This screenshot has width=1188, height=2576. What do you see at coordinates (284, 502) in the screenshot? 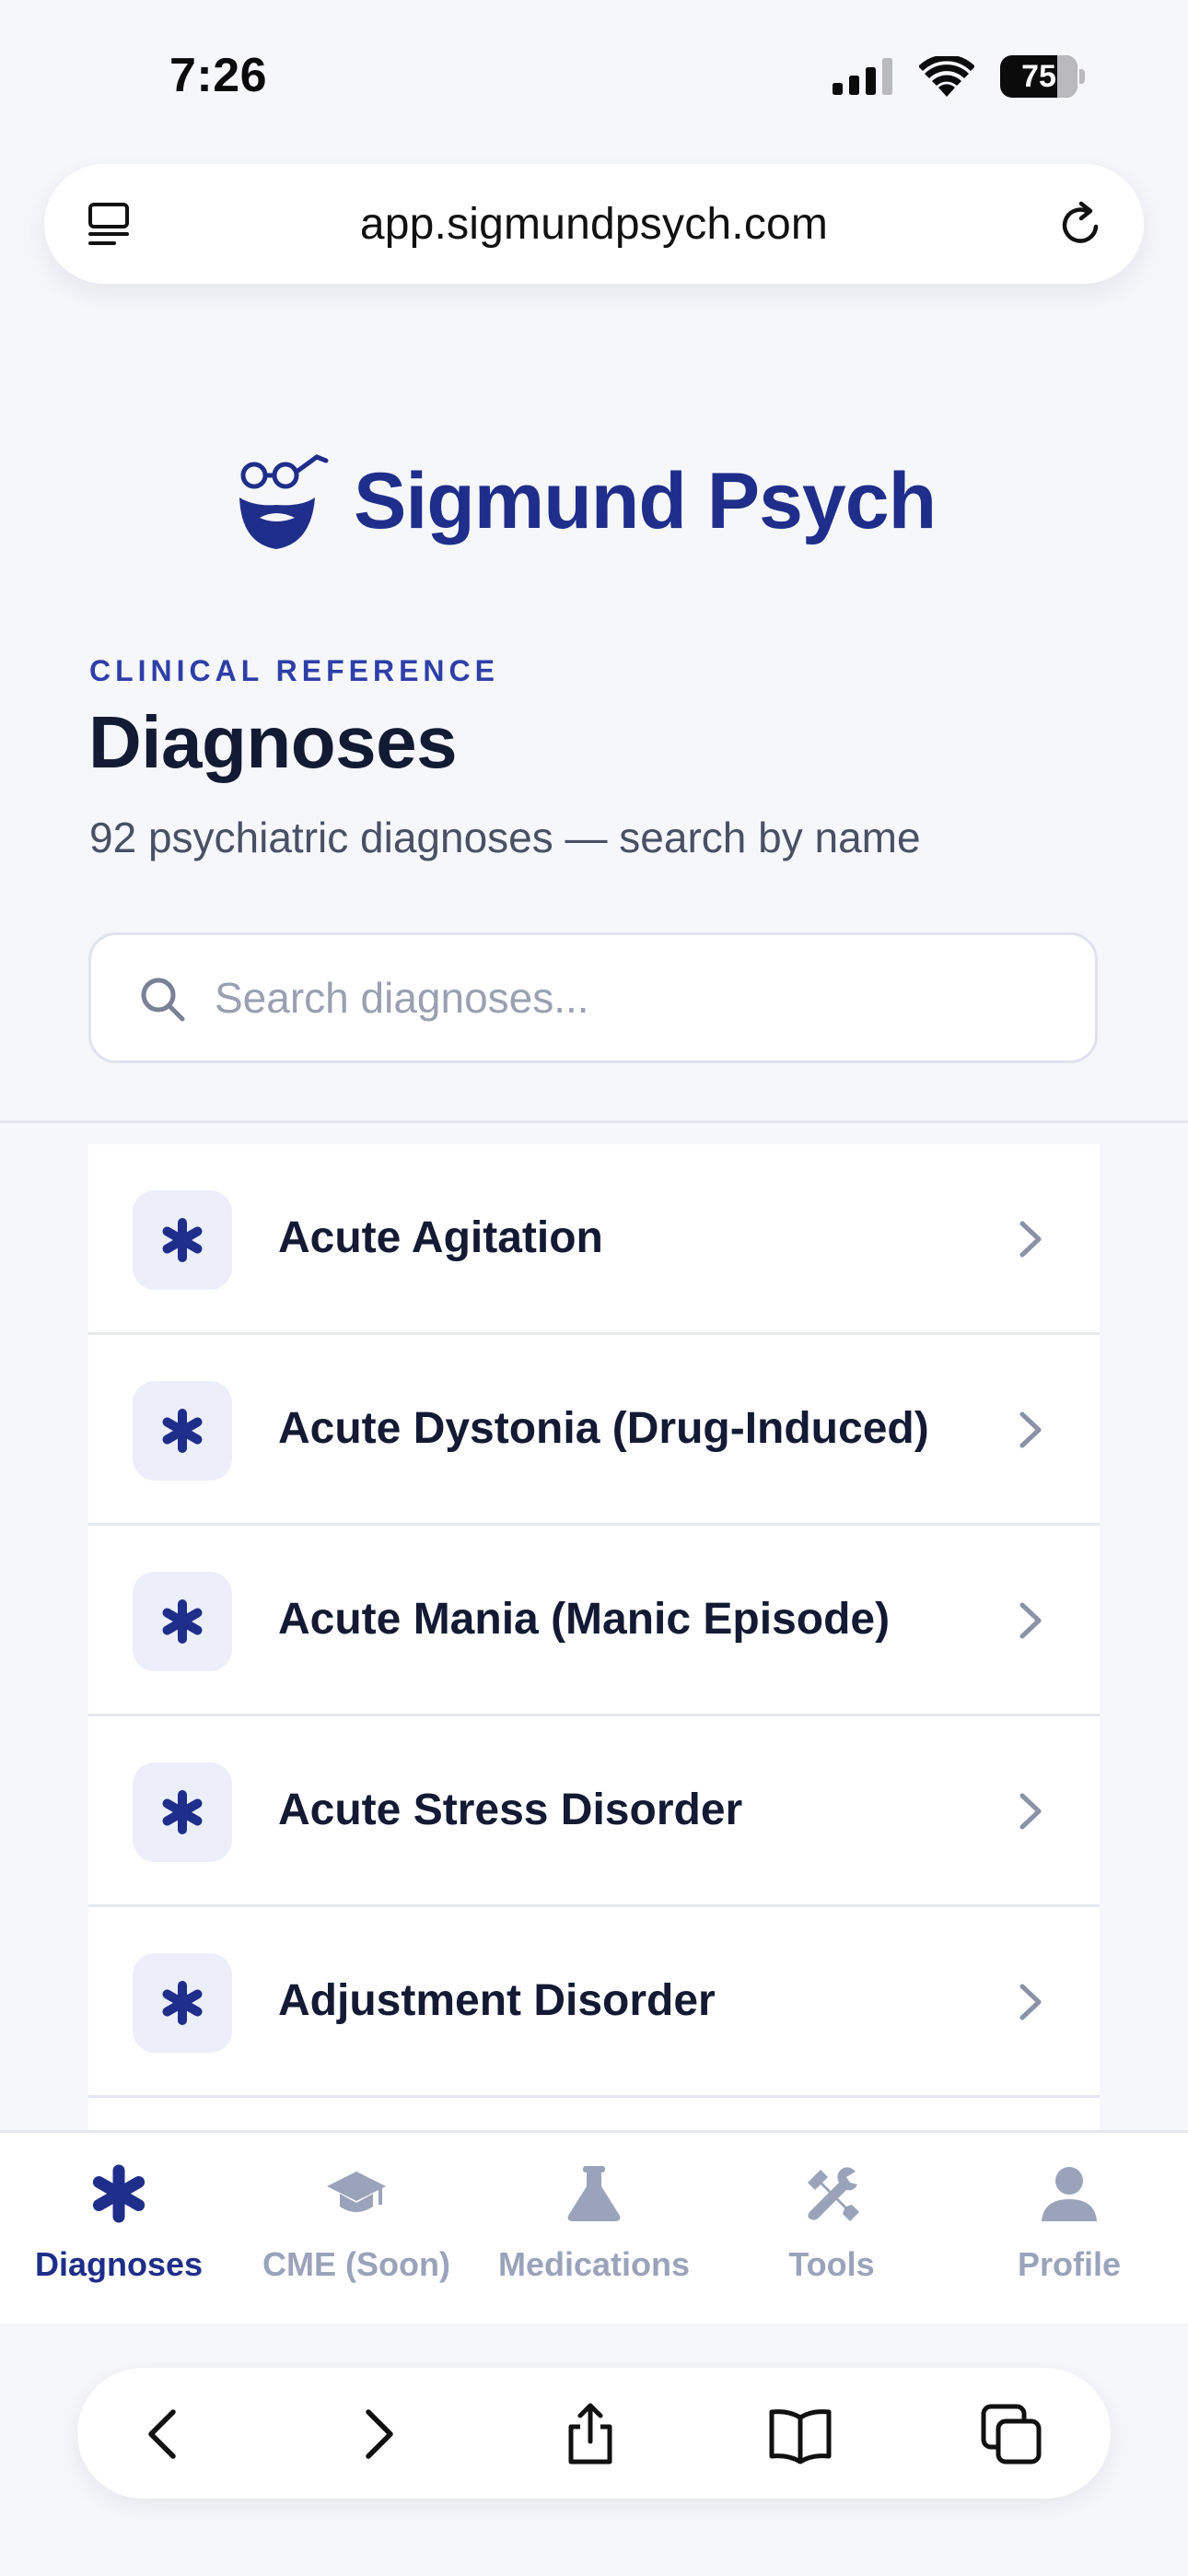
I see `bearded-face-logo-icon` at bounding box center [284, 502].